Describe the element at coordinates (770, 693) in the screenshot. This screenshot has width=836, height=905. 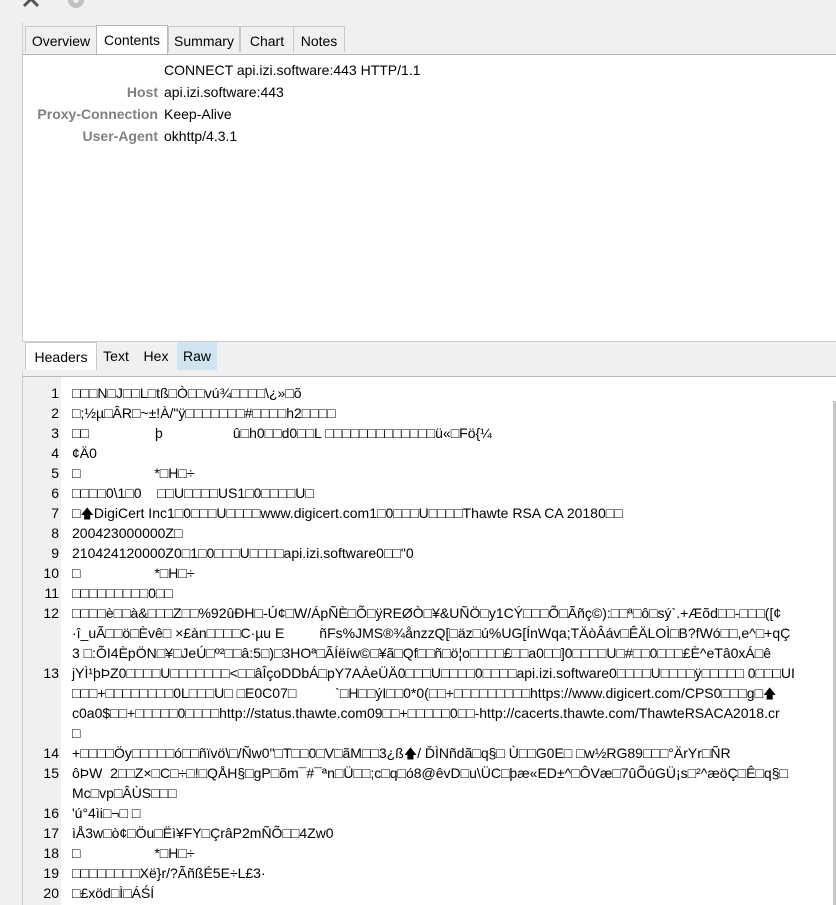
I see `up-arrow-icon: 🡅` at that location.